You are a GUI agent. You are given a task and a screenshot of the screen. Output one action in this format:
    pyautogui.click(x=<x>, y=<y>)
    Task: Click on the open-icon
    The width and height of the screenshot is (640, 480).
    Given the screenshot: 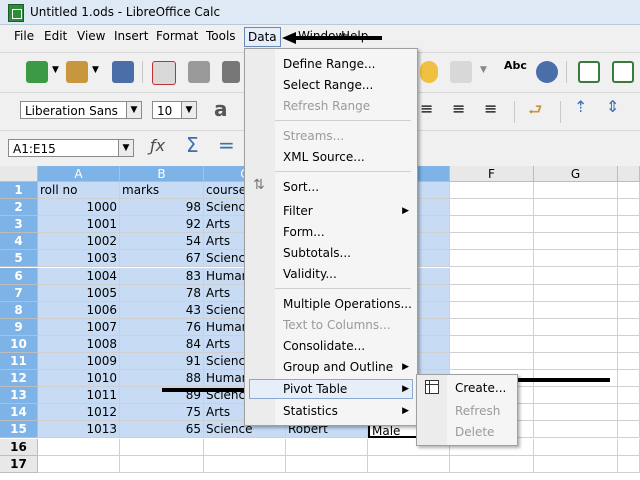 What is the action you would take?
    pyautogui.click(x=77, y=72)
    